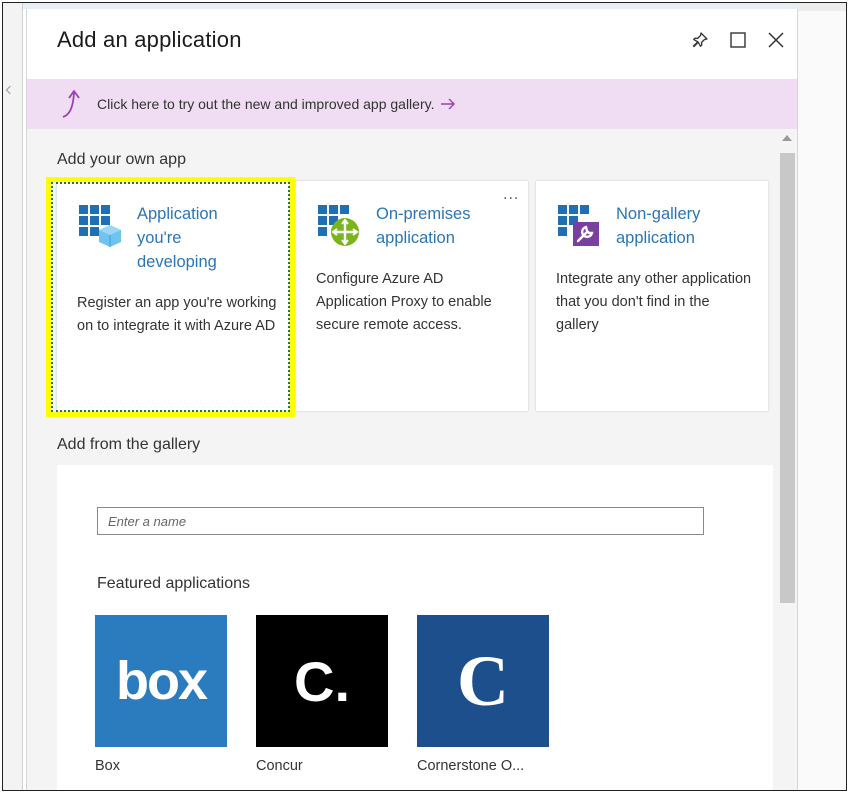 This screenshot has height=793, width=849. What do you see at coordinates (107, 766) in the screenshot?
I see `app-label: Box` at bounding box center [107, 766].